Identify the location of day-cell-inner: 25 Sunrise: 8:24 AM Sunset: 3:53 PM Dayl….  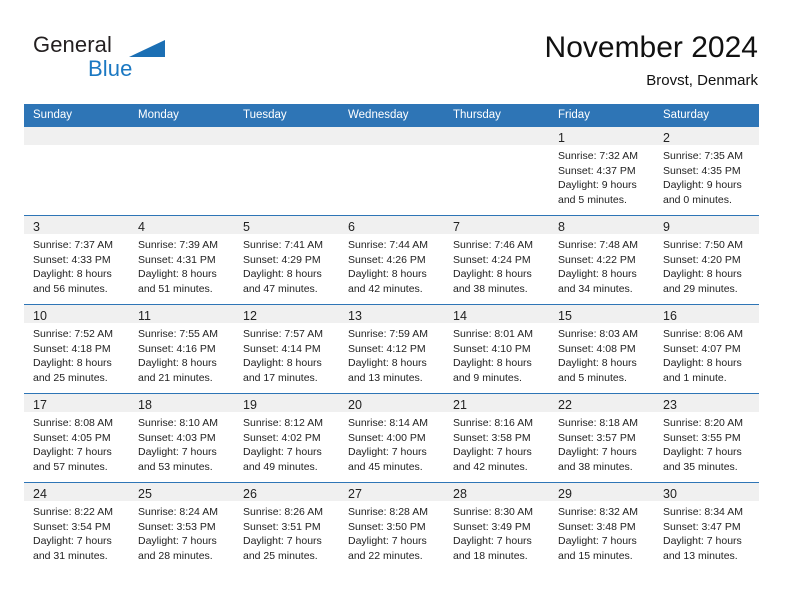
(181, 526).